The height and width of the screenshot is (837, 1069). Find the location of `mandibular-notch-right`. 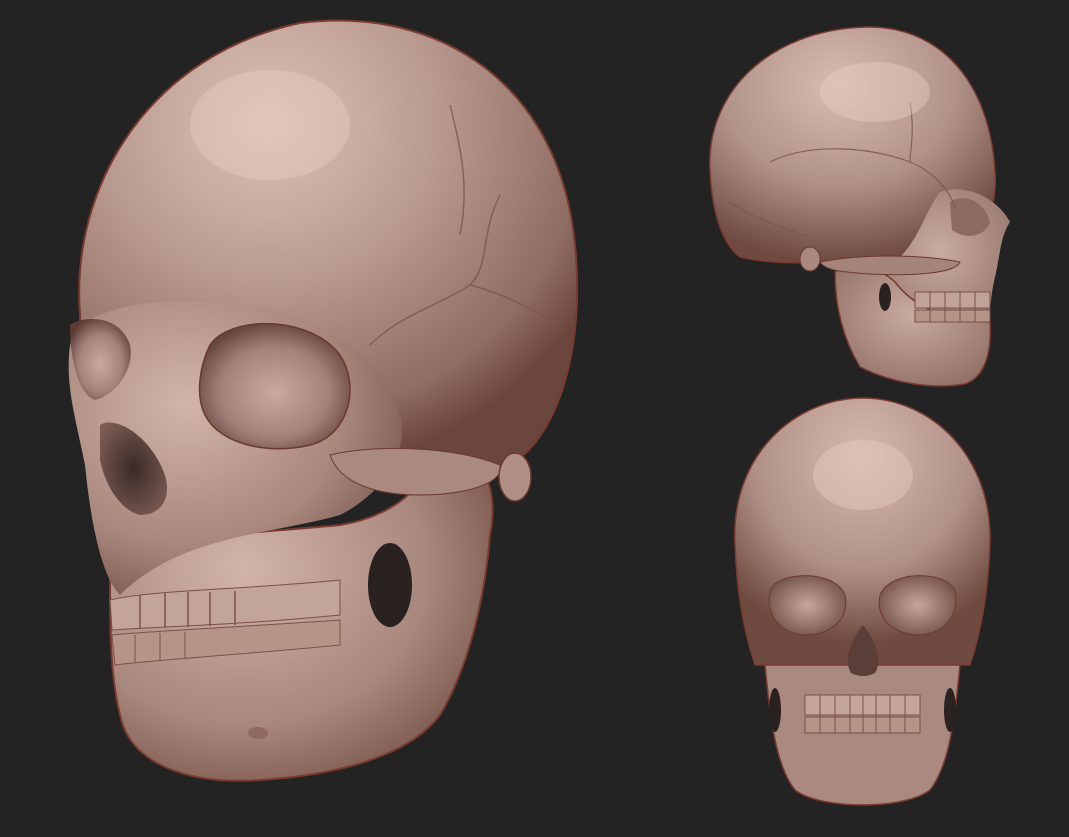

mandibular-notch-right is located at coordinates (950, 710).